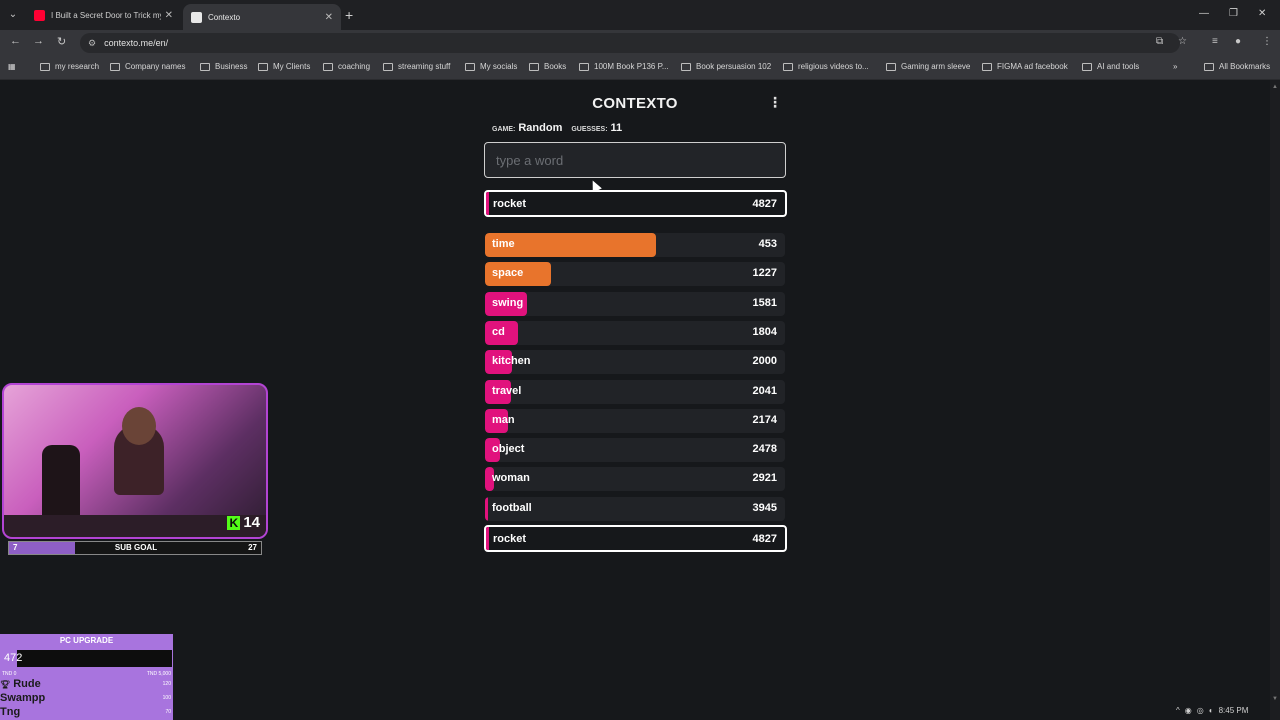 The height and width of the screenshot is (720, 1280). I want to click on guess-word: football, so click(512, 507).